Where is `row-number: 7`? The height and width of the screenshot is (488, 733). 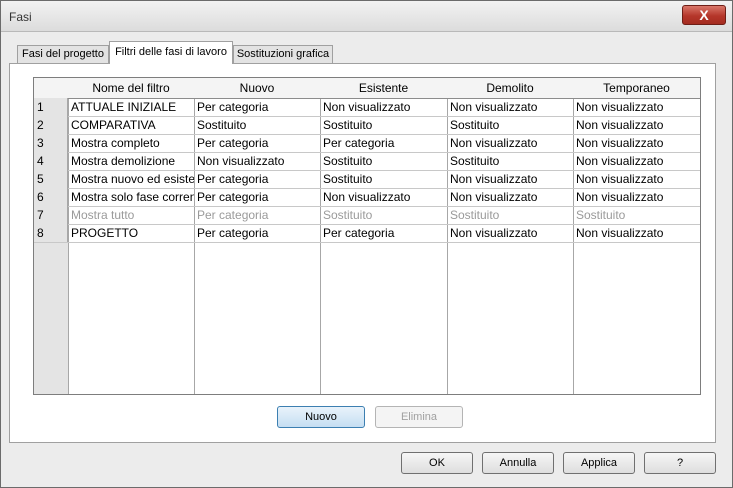
row-number: 7 is located at coordinates (51, 215).